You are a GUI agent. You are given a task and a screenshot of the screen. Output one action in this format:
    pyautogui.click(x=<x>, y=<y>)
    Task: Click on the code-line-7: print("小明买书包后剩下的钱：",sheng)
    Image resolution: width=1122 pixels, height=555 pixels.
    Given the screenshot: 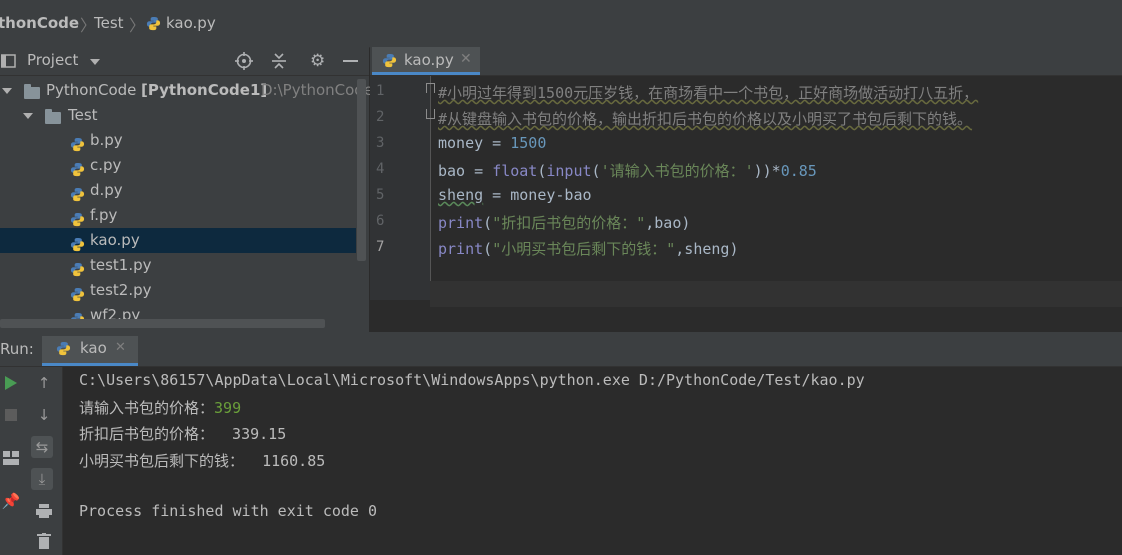 What is the action you would take?
    pyautogui.click(x=588, y=248)
    